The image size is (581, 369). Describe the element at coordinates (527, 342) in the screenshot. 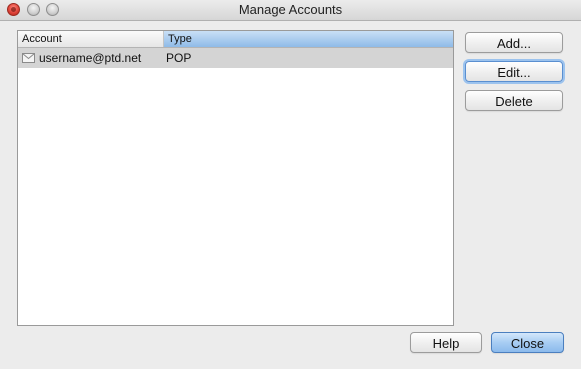

I see `close-button: Close` at that location.